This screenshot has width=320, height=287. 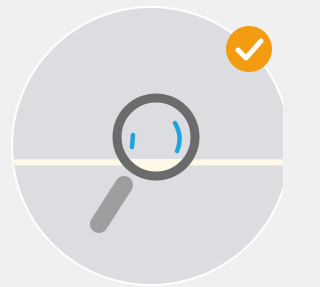 I want to click on checkmark-icon, so click(x=249, y=49).